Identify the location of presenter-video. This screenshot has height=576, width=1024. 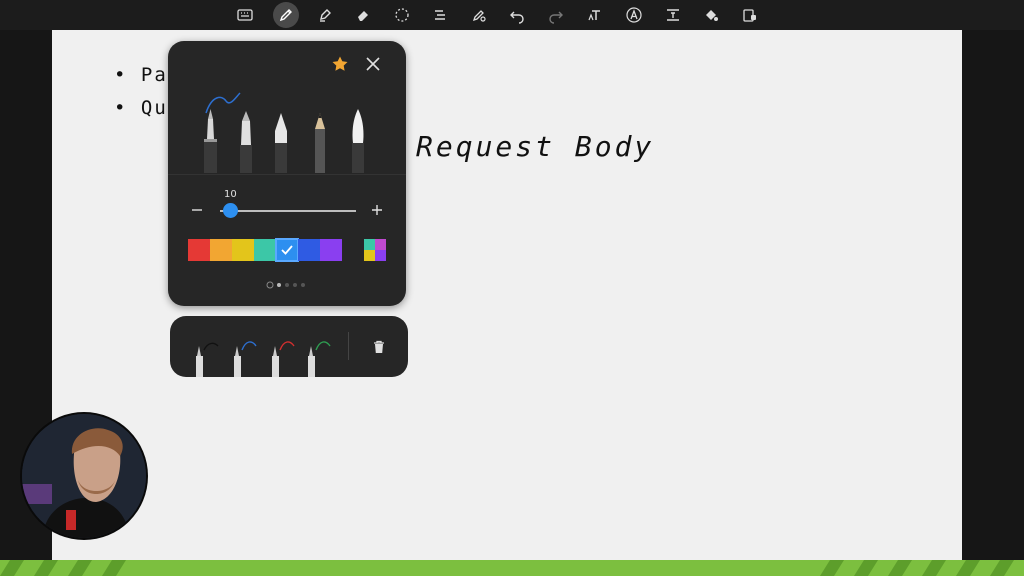
(84, 476).